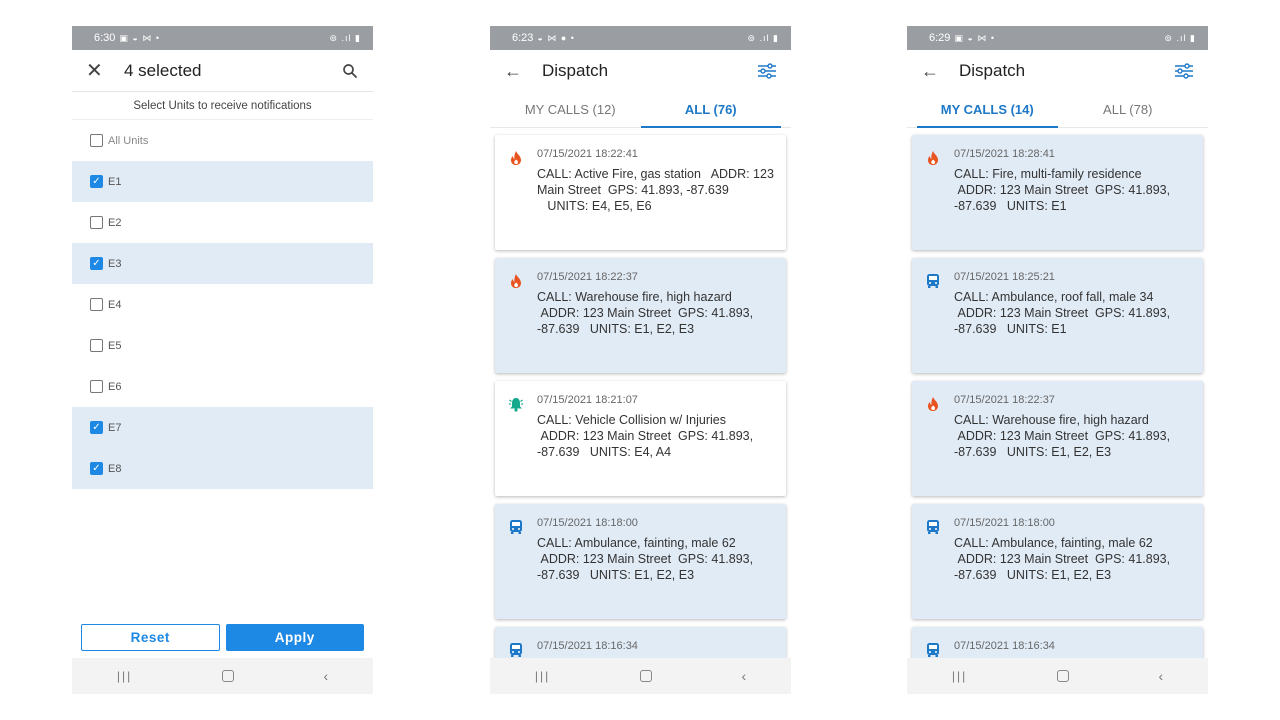  What do you see at coordinates (711, 110) in the screenshot?
I see `tab-all: ALL (76)` at bounding box center [711, 110].